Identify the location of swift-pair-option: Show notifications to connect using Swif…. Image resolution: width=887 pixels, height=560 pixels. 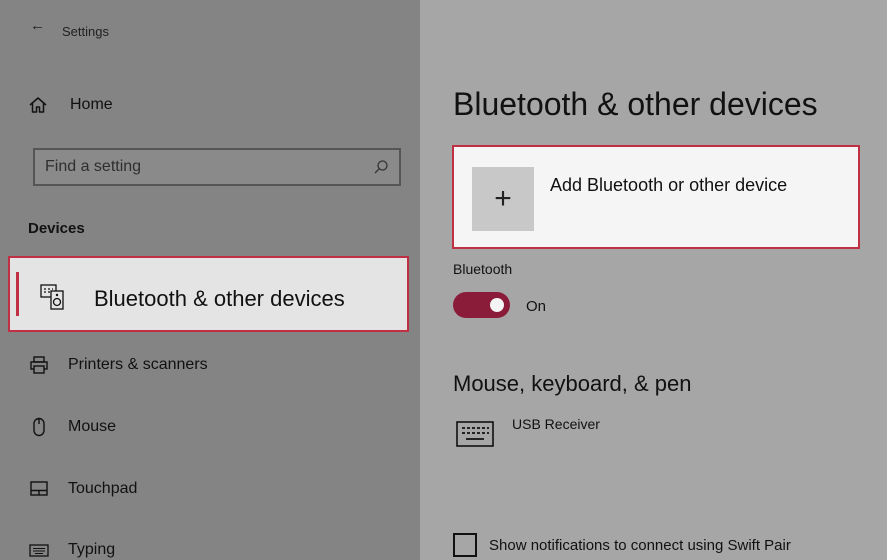
(622, 545).